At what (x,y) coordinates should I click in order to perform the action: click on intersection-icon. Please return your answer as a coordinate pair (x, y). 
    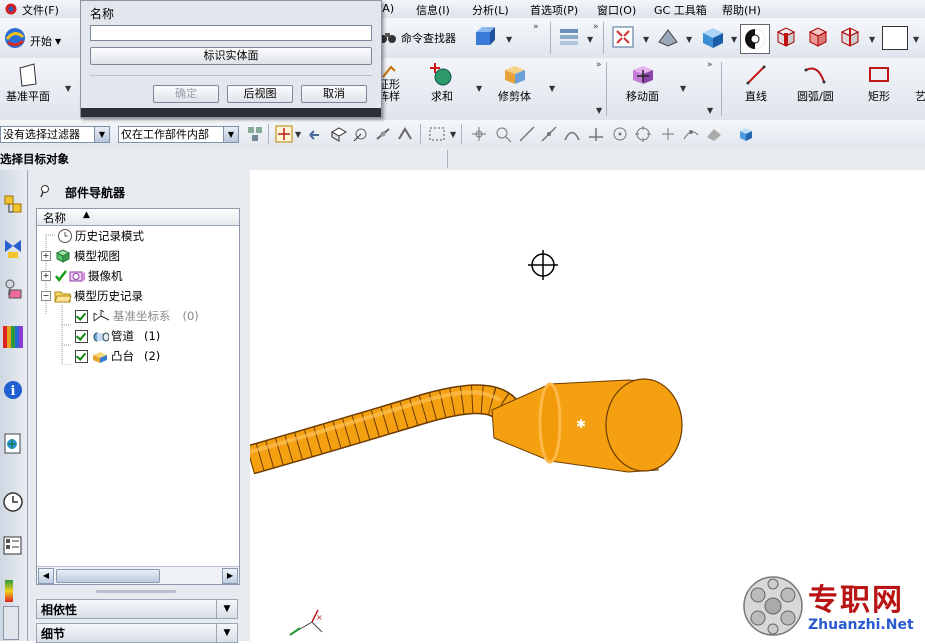
    Looking at the image, I should click on (596, 134).